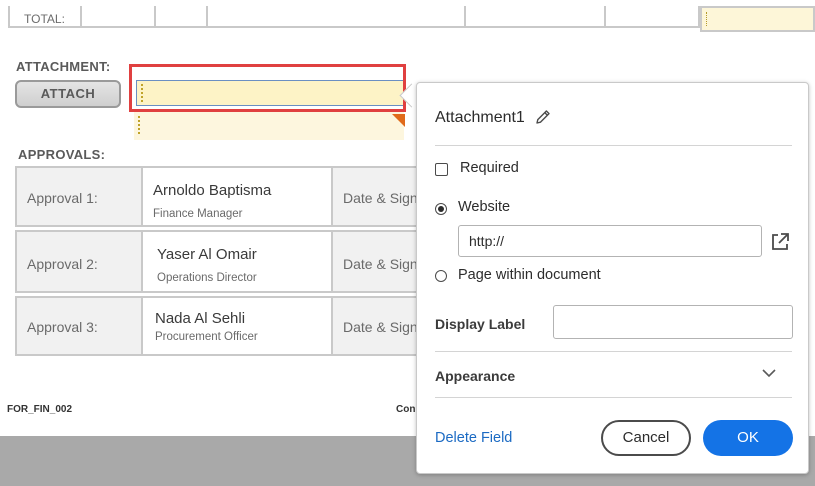 The width and height of the screenshot is (815, 486). Describe the element at coordinates (646, 438) in the screenshot. I see `cancel-button: Cancel` at that location.